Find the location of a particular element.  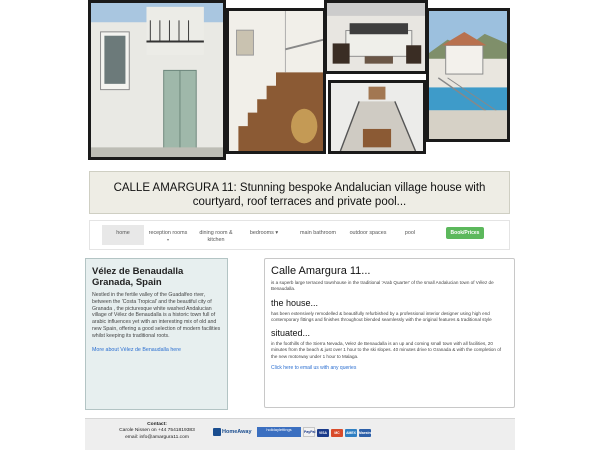

nav-item-bedrooms: bedrooms ▾ is located at coordinates (264, 233).